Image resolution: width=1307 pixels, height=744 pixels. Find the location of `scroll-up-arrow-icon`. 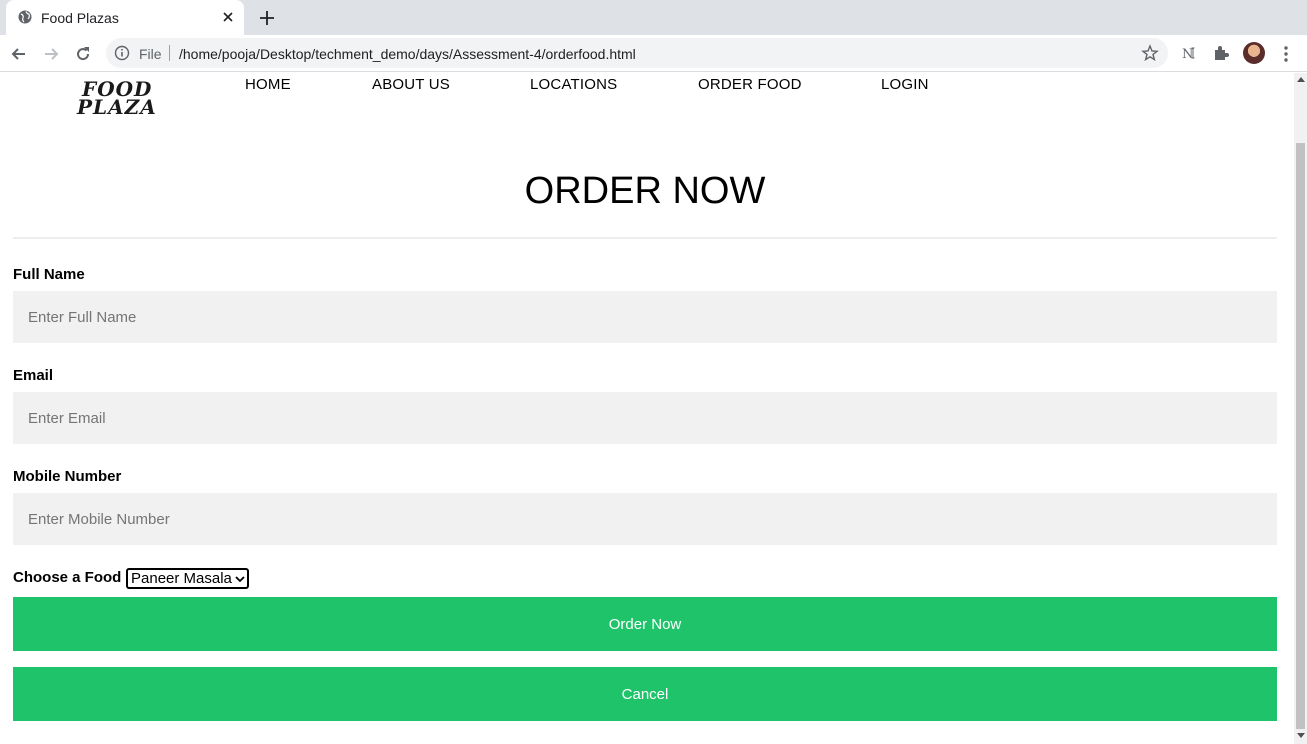

scroll-up-arrow-icon is located at coordinates (1301, 79).